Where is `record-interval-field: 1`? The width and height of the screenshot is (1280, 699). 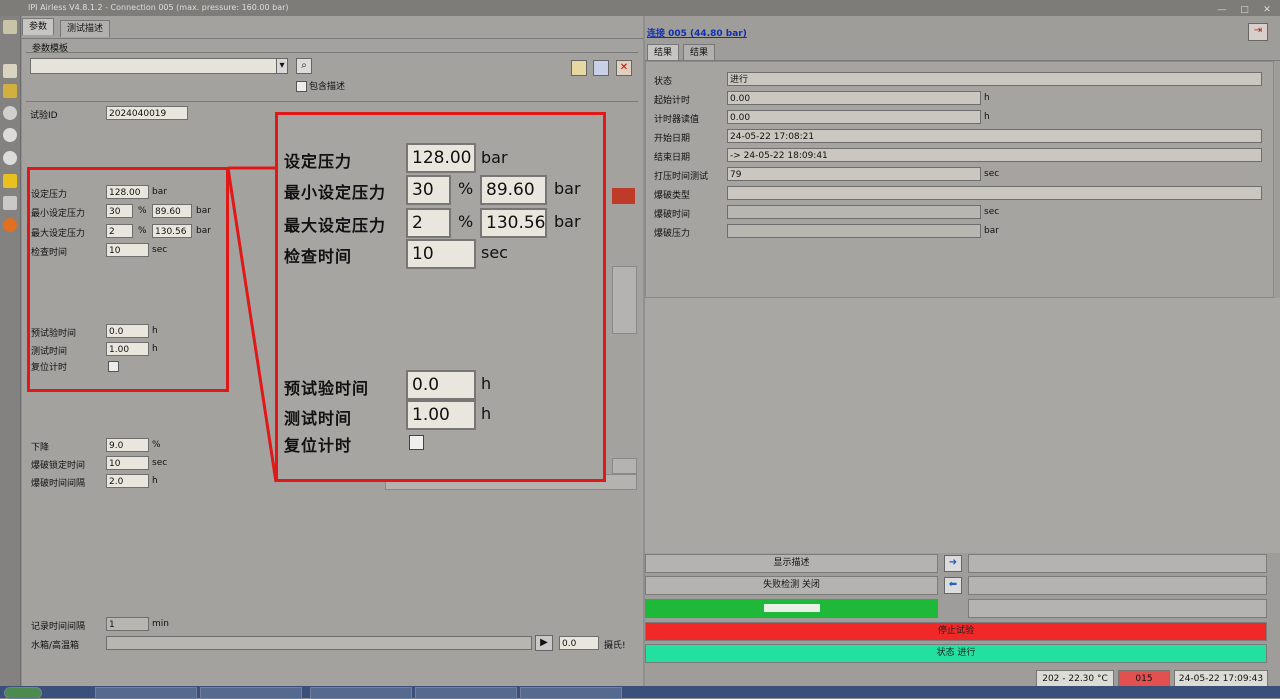
record-interval-field: 1 is located at coordinates (127, 624).